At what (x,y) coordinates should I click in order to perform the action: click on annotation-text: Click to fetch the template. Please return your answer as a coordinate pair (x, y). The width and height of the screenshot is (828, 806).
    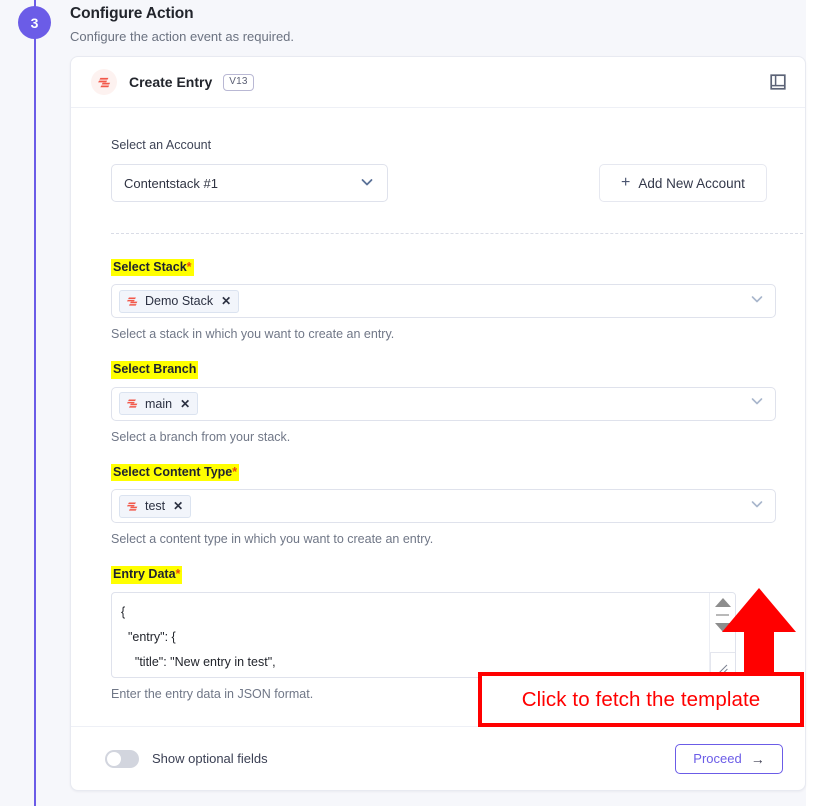
    Looking at the image, I should click on (641, 699).